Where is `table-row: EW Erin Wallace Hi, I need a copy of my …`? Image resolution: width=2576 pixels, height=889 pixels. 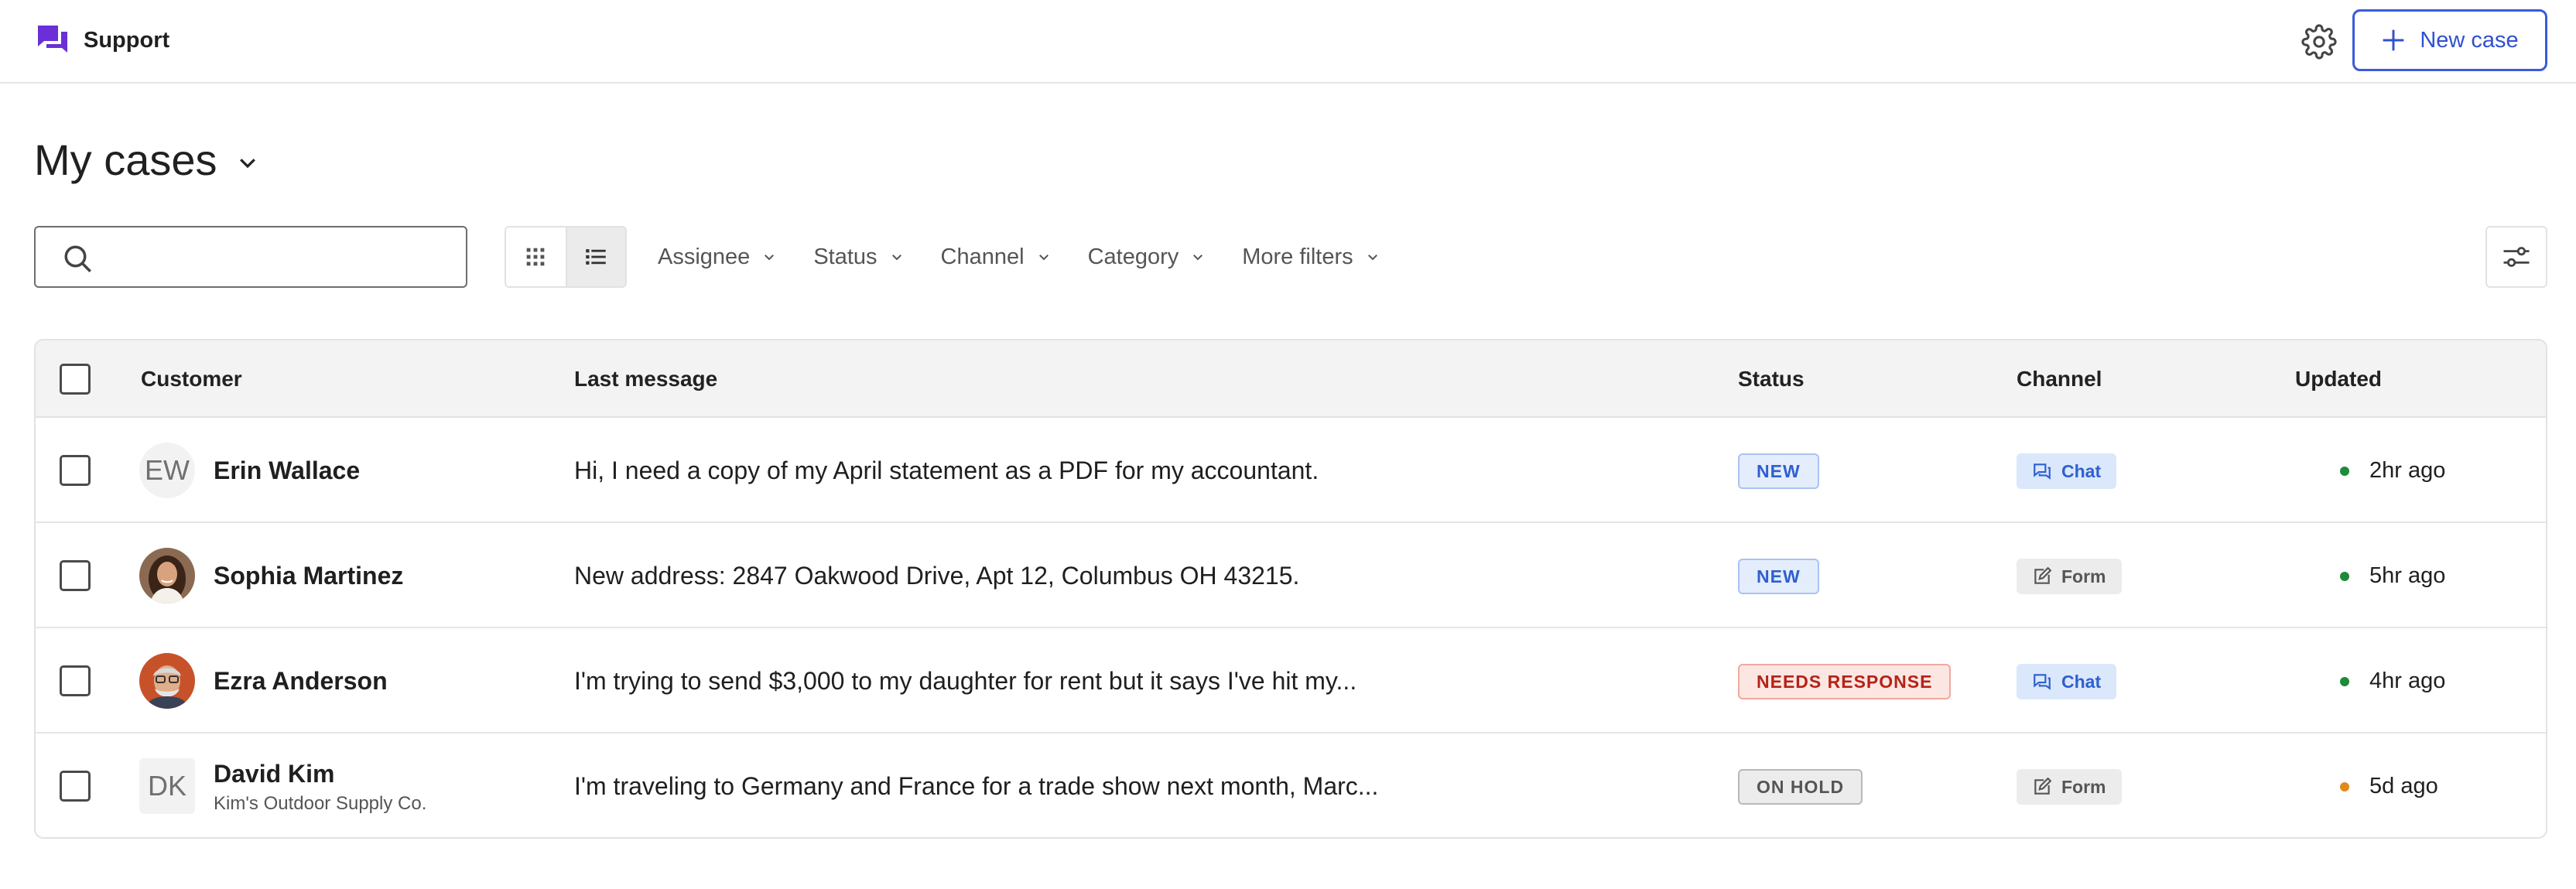 table-row: EW Erin Wallace Hi, I need a copy of my … is located at coordinates (1291, 470).